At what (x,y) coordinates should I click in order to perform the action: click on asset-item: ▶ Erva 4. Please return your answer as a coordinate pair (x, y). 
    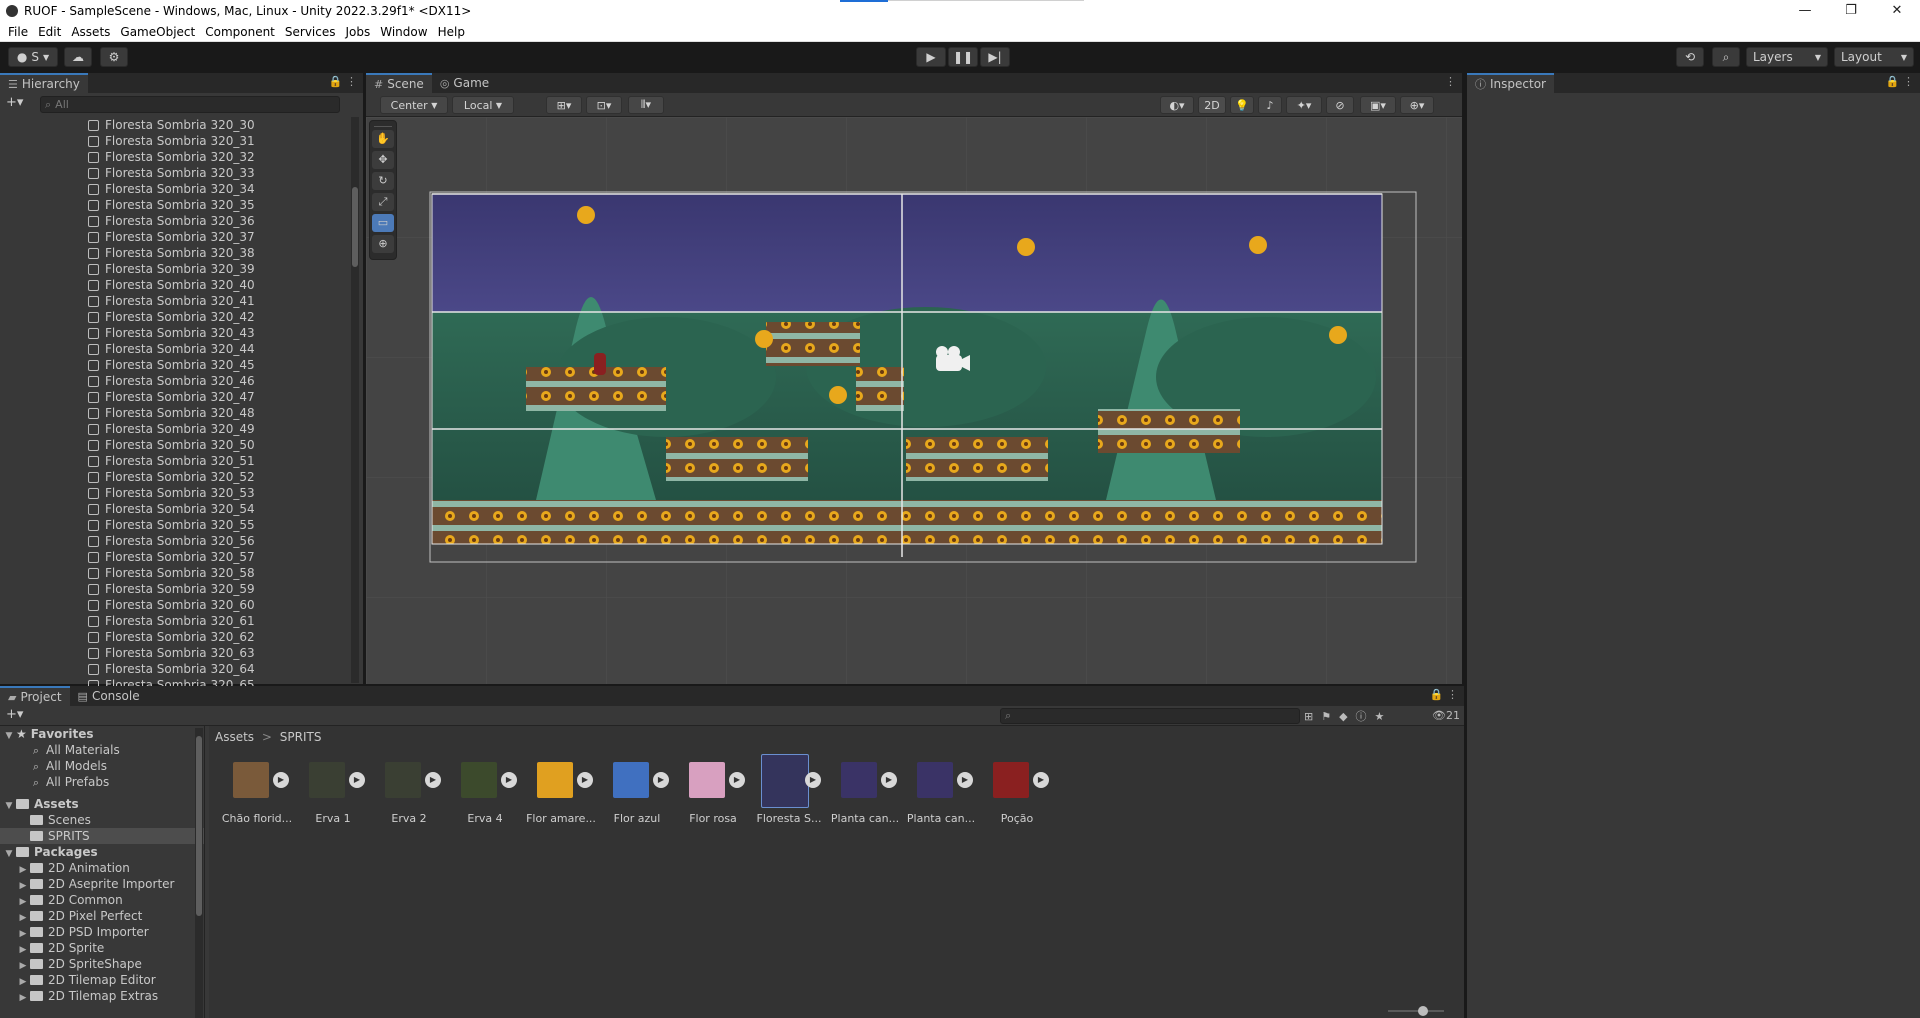
    Looking at the image, I should click on (485, 798).